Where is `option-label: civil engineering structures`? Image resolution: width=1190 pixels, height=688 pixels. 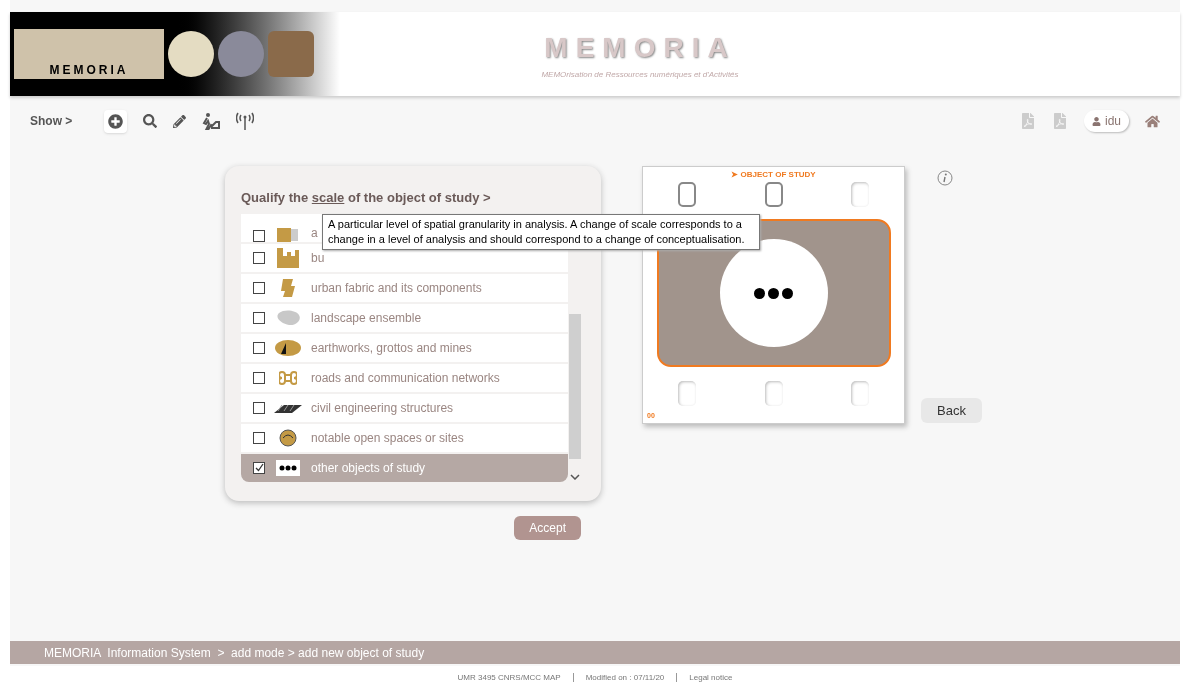
option-label: civil engineering structures is located at coordinates (382, 408).